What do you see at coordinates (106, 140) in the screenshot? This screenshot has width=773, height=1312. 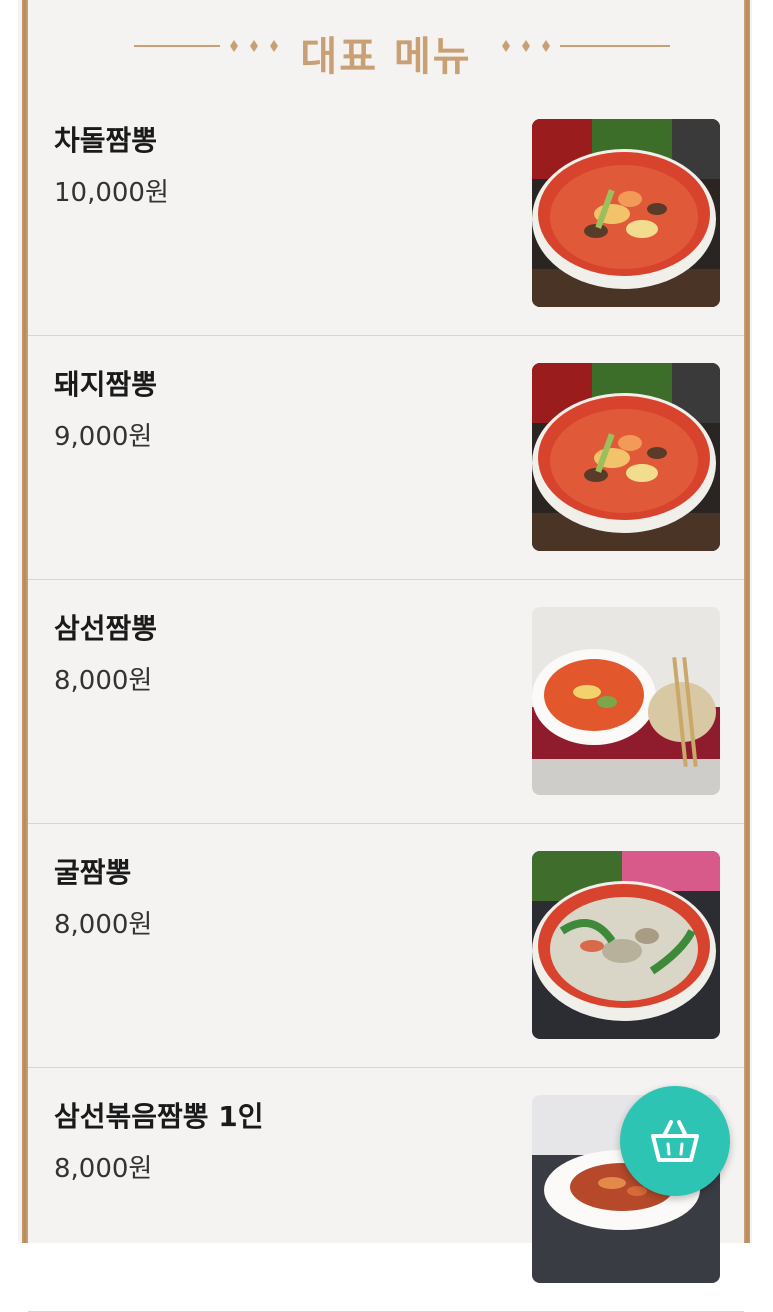 I see `menu-item-name: 차돌짬뽕` at bounding box center [106, 140].